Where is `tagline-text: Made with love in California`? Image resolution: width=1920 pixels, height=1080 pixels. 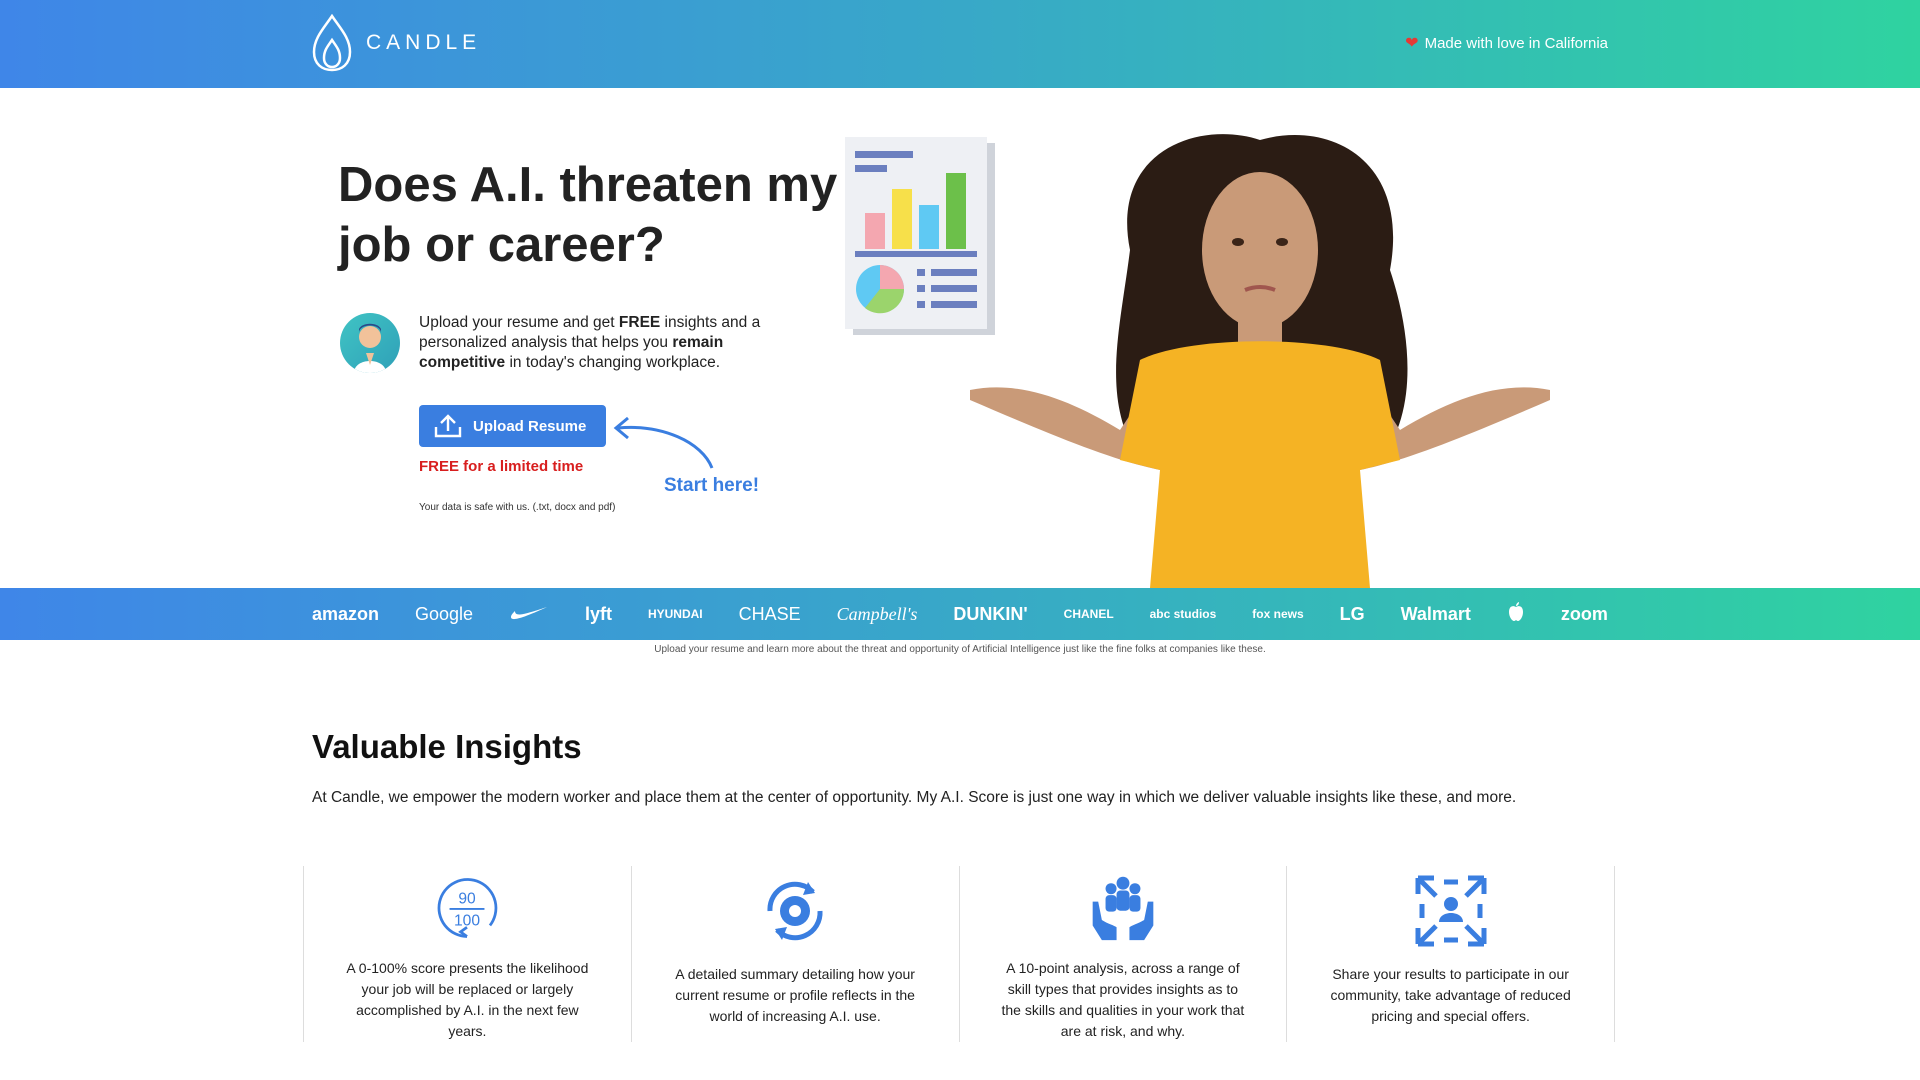 tagline-text: Made with love in California is located at coordinates (1516, 43).